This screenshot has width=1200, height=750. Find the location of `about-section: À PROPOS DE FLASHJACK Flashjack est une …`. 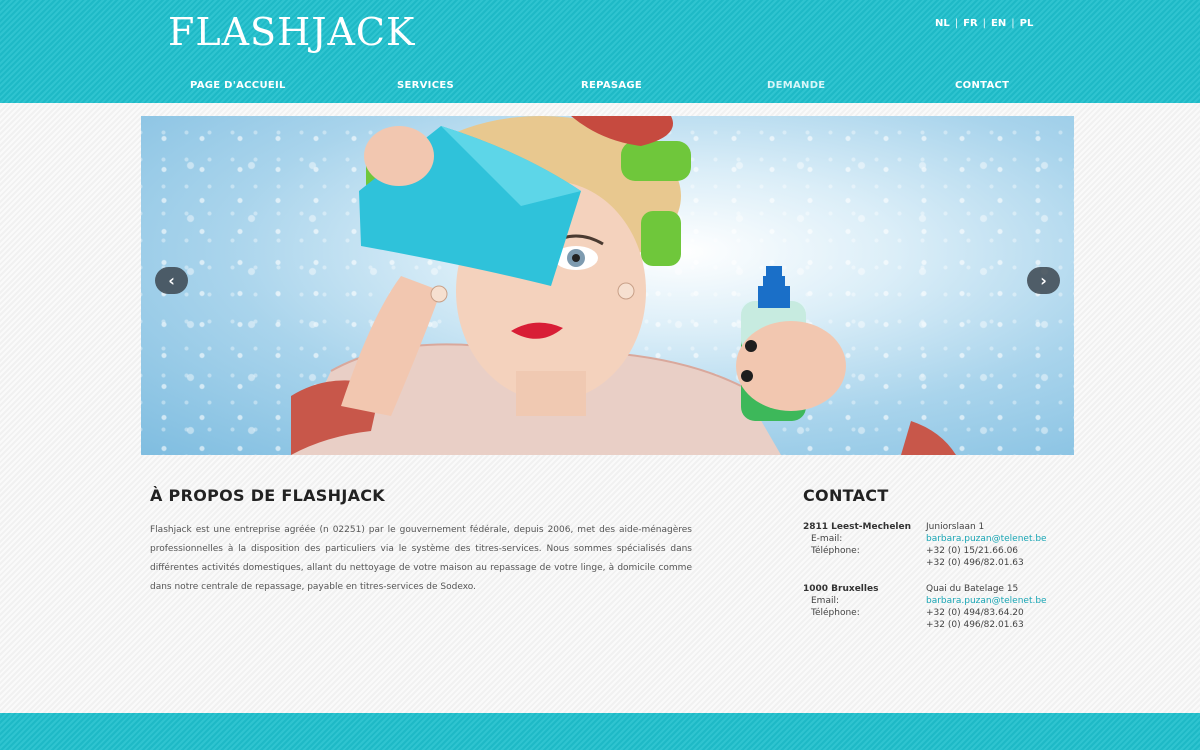

about-section: À PROPOS DE FLASHJACK Flashjack est une … is located at coordinates (421, 541).